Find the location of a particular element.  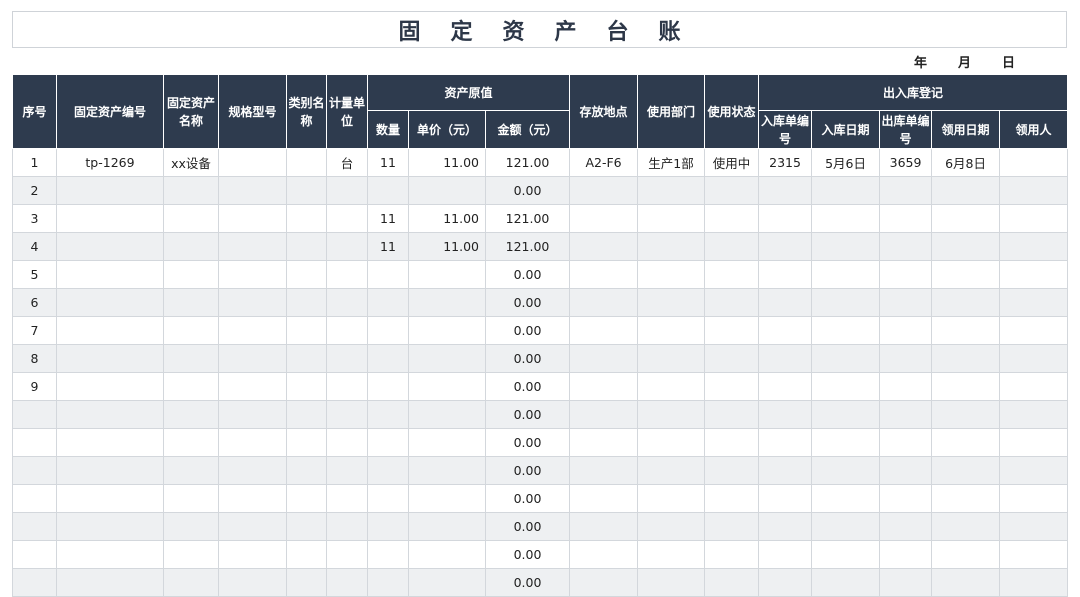

cell-unit: 台 is located at coordinates (347, 162).